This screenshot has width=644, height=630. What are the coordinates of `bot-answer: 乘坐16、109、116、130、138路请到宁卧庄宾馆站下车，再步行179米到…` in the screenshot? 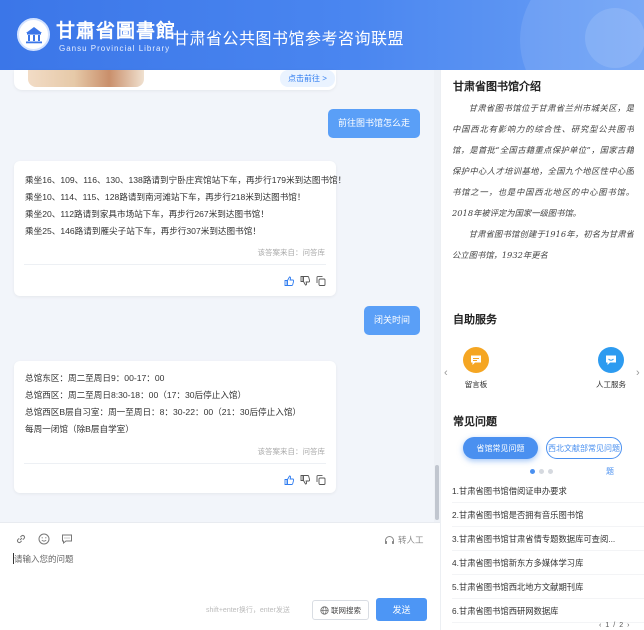 It's located at (180, 228).